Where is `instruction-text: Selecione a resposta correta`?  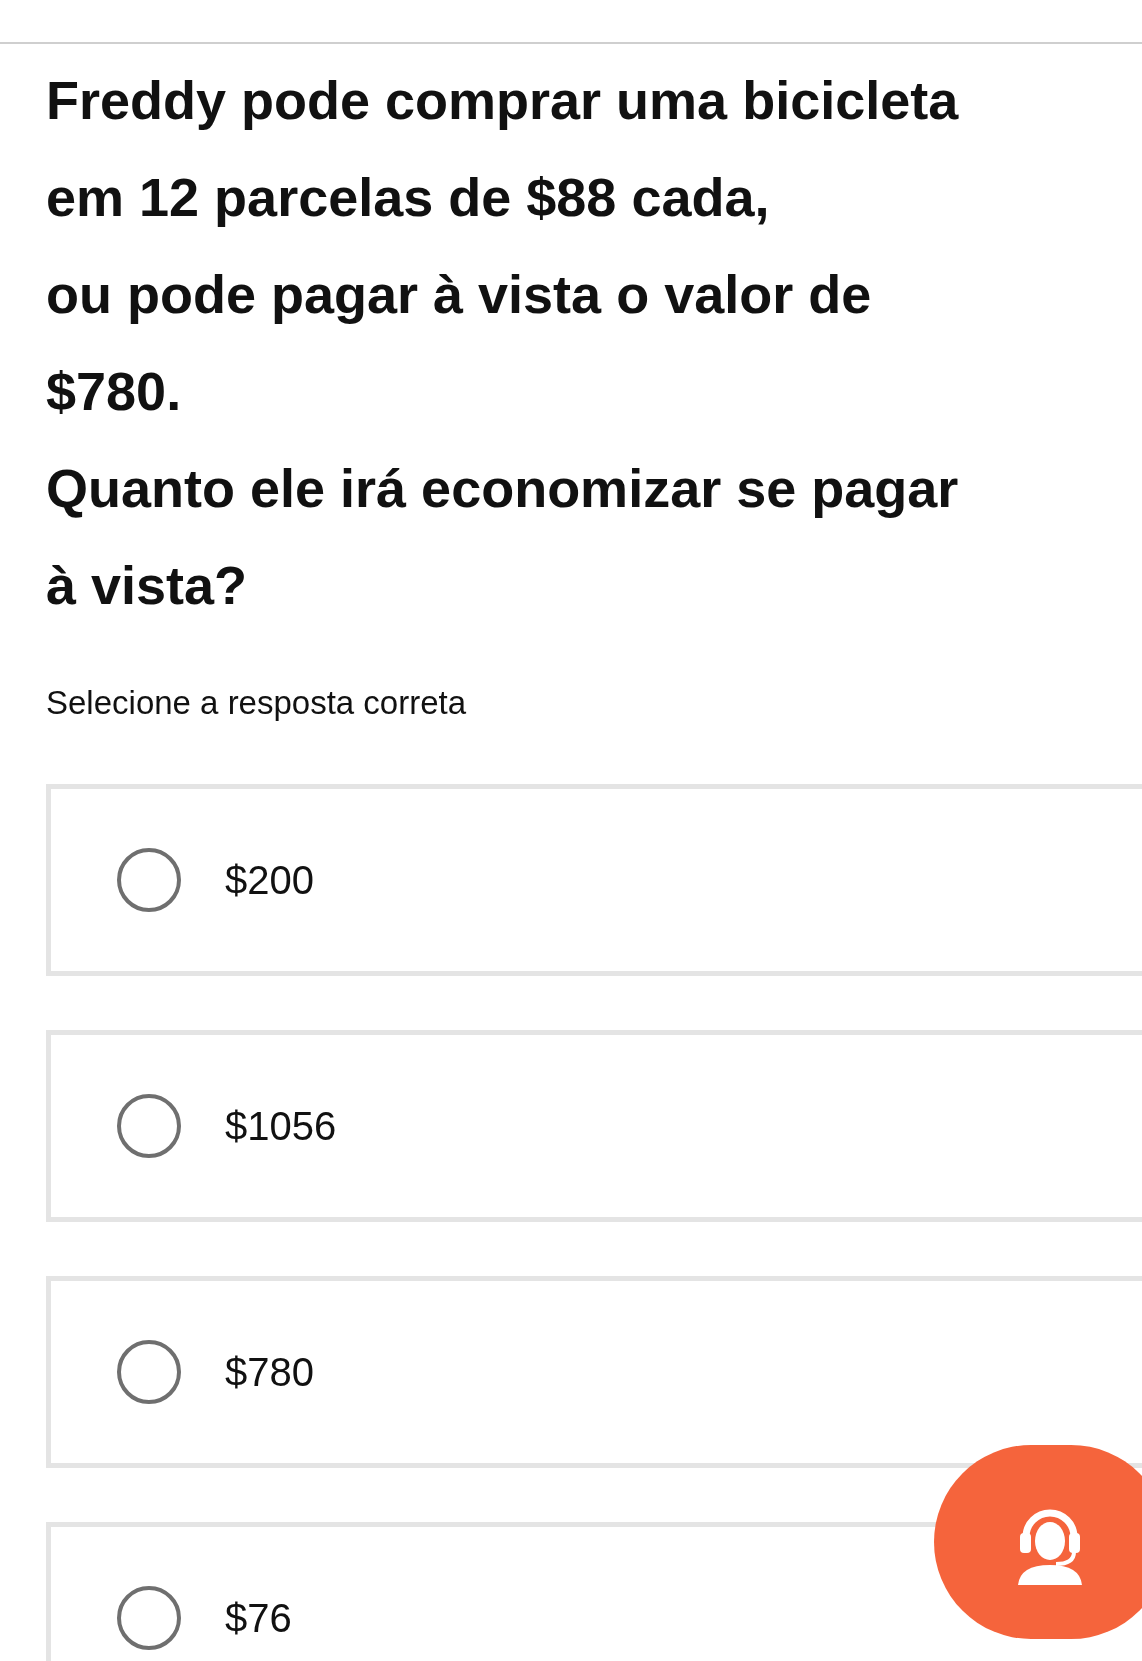 instruction-text: Selecione a resposta correta is located at coordinates (257, 703).